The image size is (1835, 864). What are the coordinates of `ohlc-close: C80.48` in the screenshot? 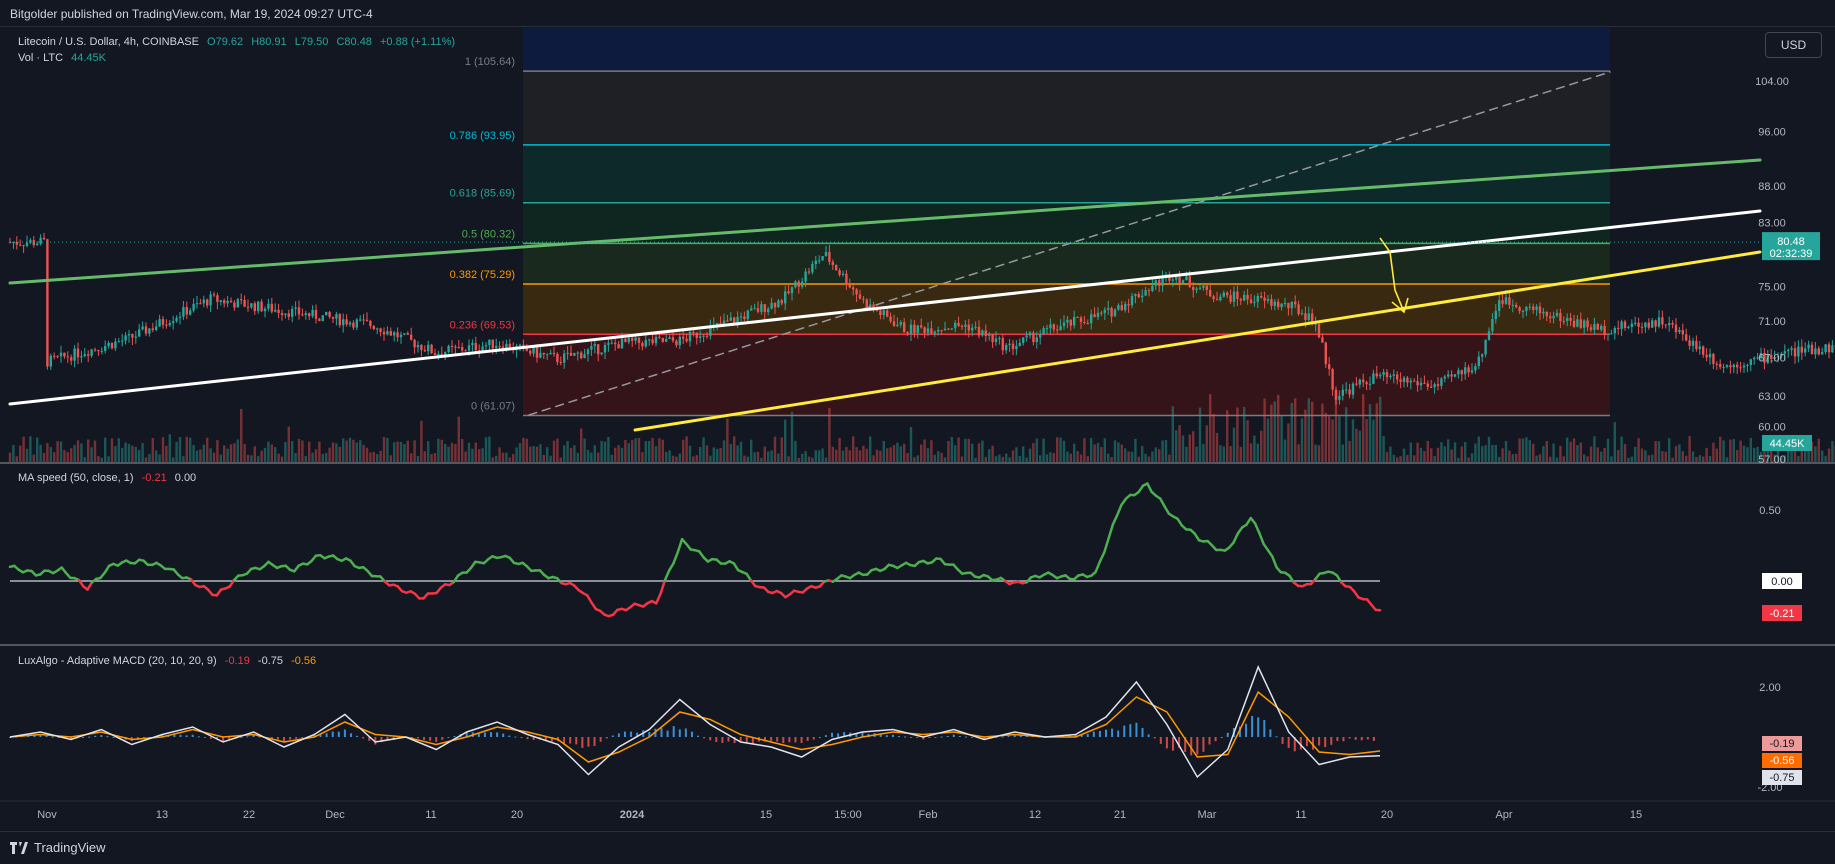 It's located at (353, 42).